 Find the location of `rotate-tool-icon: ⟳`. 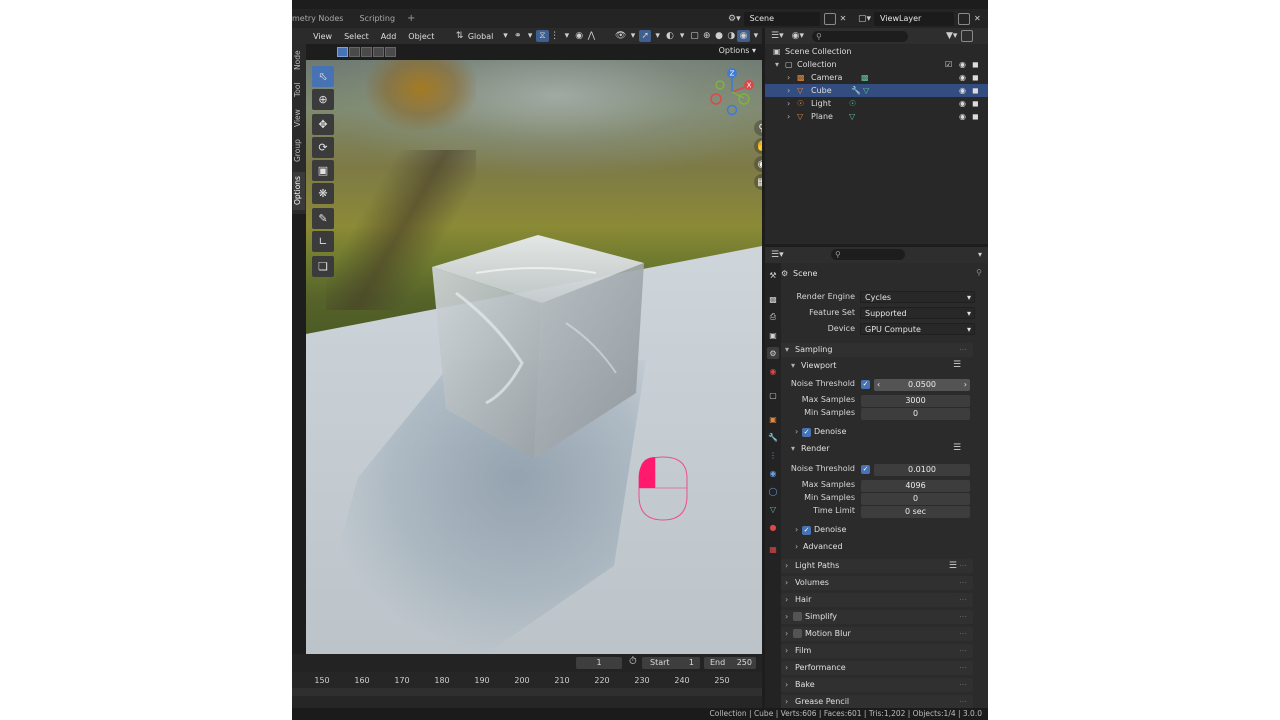

rotate-tool-icon: ⟳ is located at coordinates (323, 147).